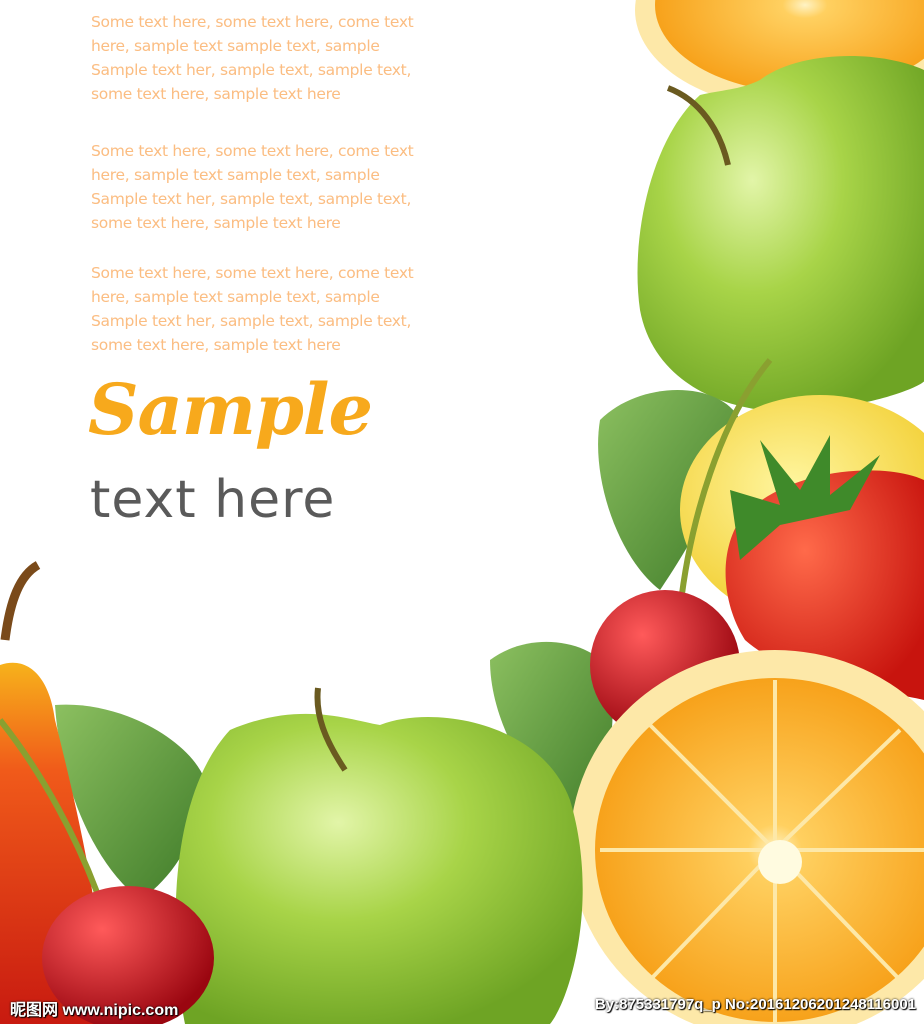 Image resolution: width=924 pixels, height=1024 pixels. What do you see at coordinates (755, 1004) in the screenshot?
I see `watermark-id: By:875331797q_p No:20161206201248116001` at bounding box center [755, 1004].